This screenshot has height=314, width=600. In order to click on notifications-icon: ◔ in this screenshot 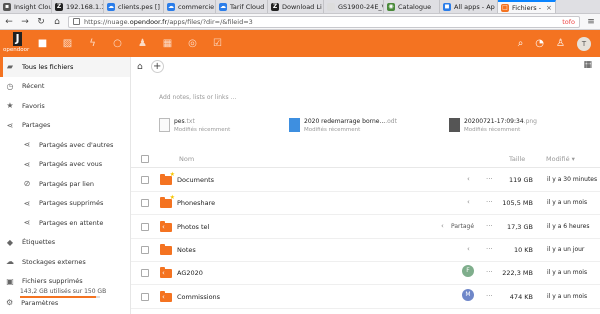, I will do `click(539, 43)`.